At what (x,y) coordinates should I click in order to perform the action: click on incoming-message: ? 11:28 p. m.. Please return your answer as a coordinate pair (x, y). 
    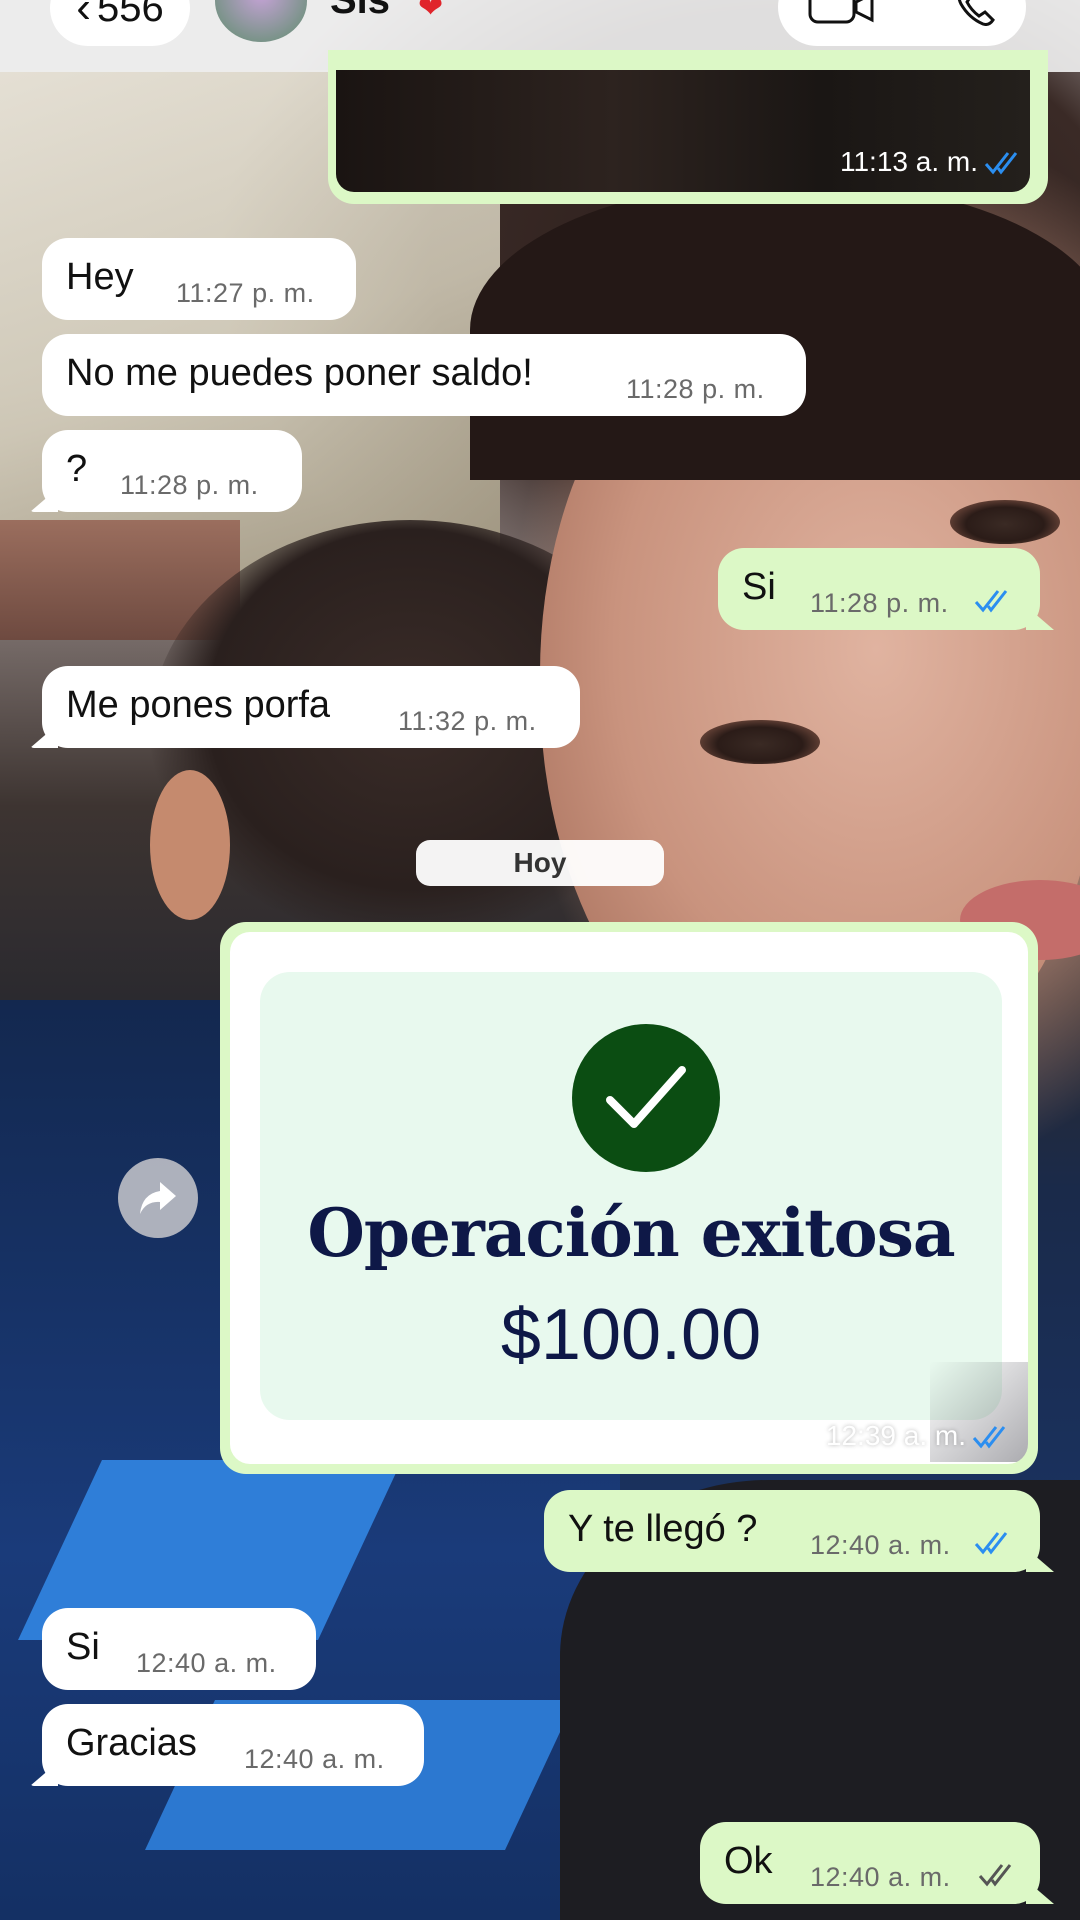
    Looking at the image, I should click on (166, 471).